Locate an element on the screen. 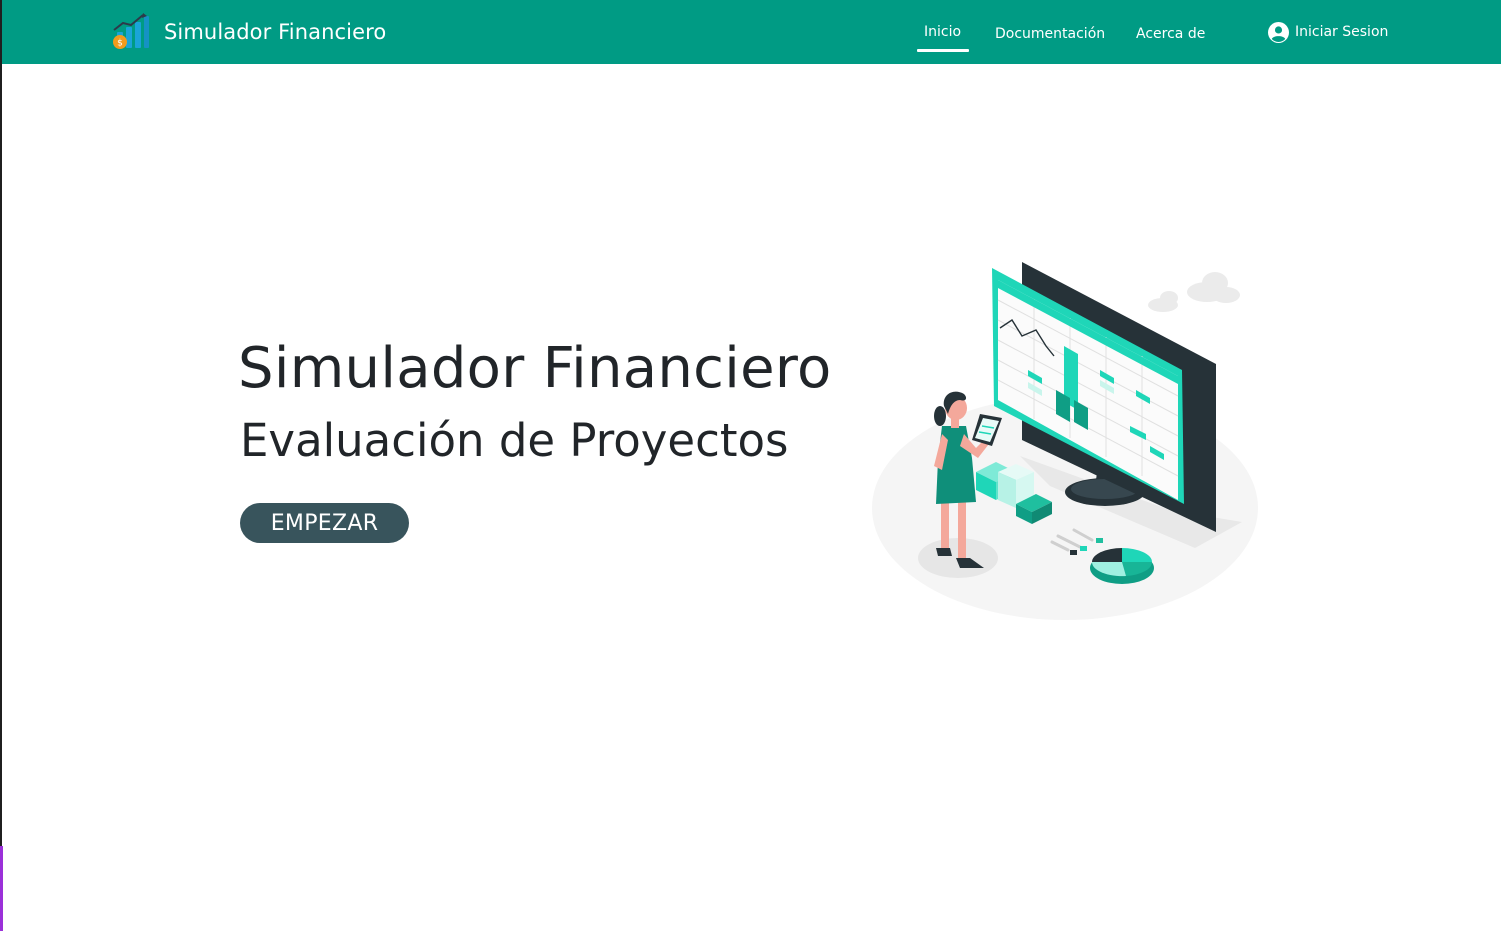 The image size is (1501, 931). active-nav-indicator is located at coordinates (943, 50).